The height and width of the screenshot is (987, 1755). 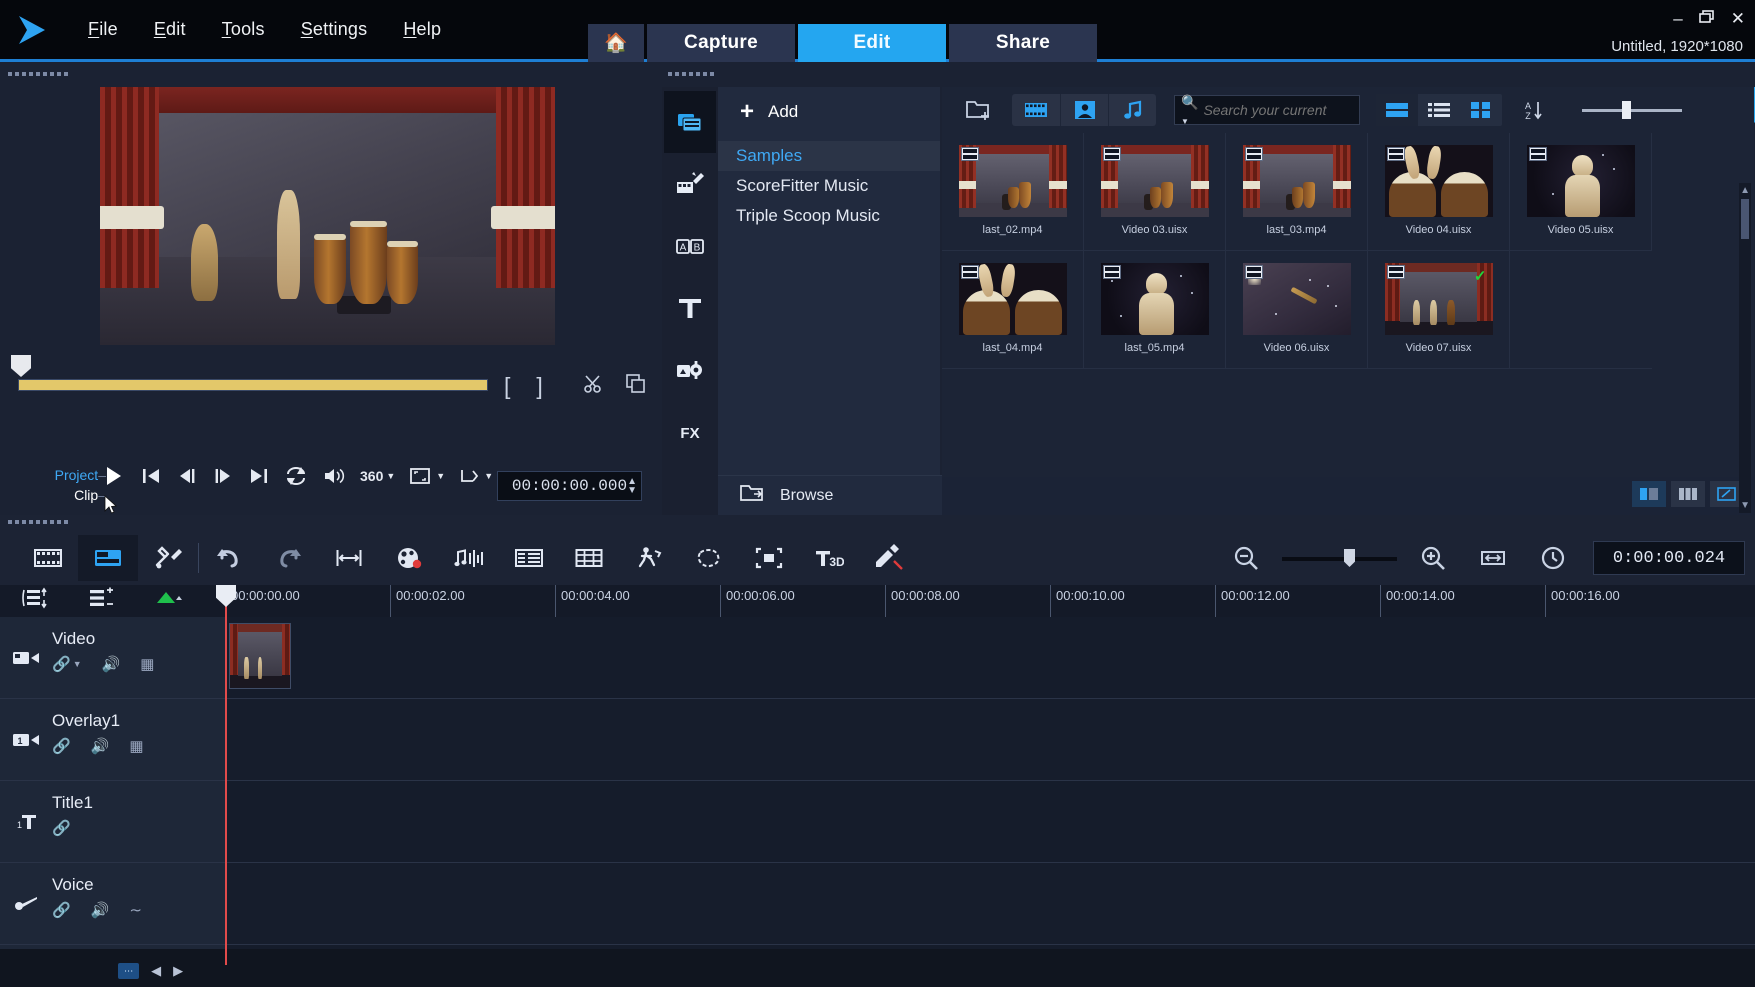 What do you see at coordinates (829, 112) in the screenshot?
I see `add-media-button: + Add` at bounding box center [829, 112].